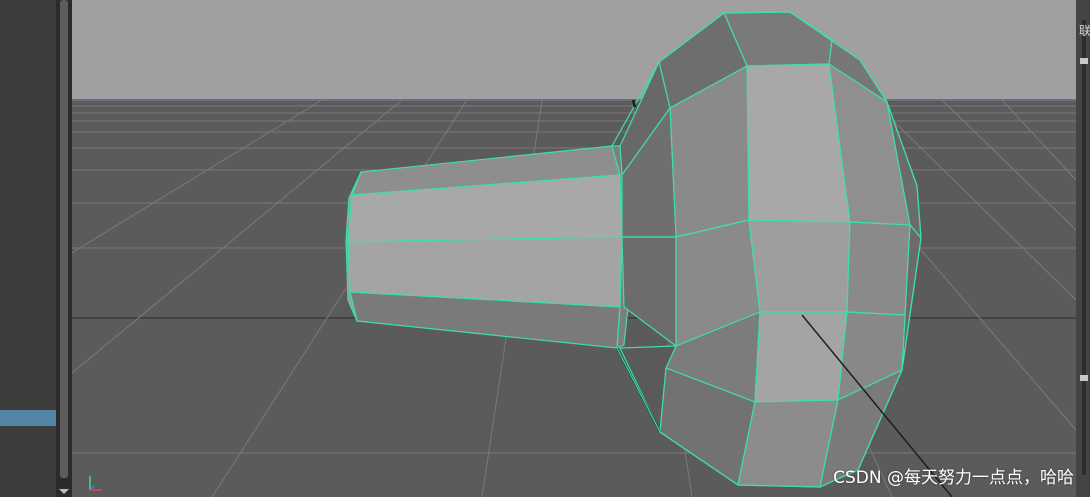 The width and height of the screenshot is (1090, 497). I want to click on right-panel-label: 联, so click(1084, 31).